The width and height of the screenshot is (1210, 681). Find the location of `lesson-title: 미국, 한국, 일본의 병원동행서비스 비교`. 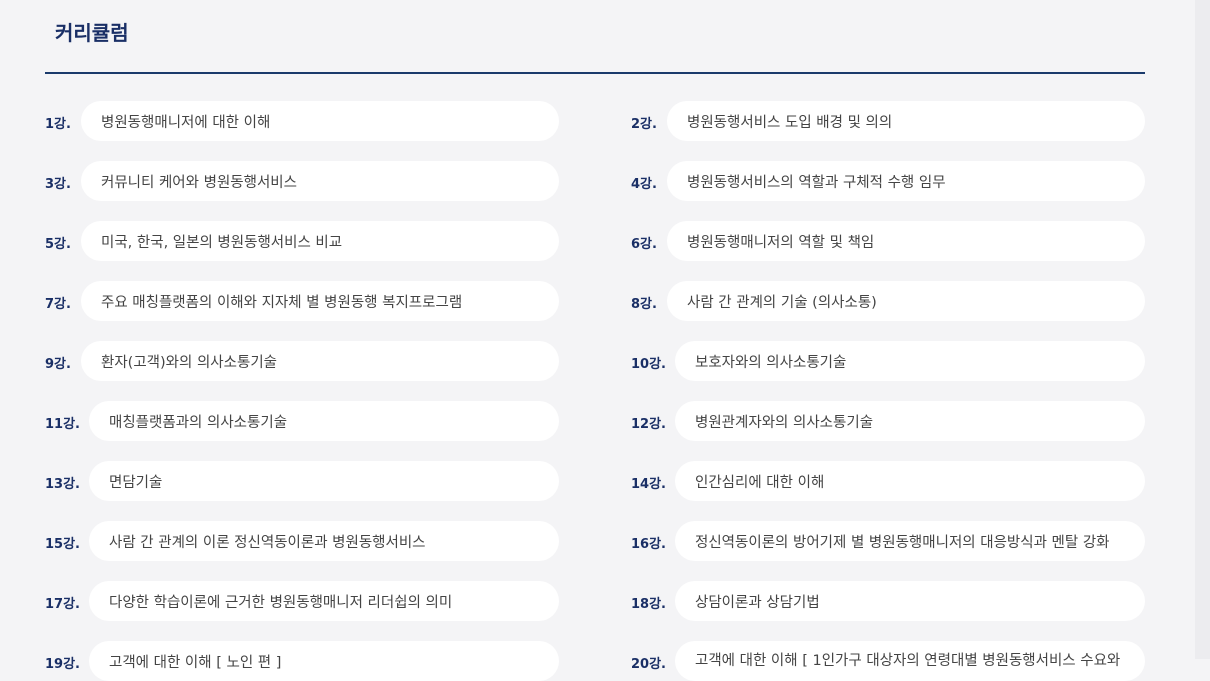

lesson-title: 미국, 한국, 일본의 병원동행서비스 비교 is located at coordinates (222, 242).